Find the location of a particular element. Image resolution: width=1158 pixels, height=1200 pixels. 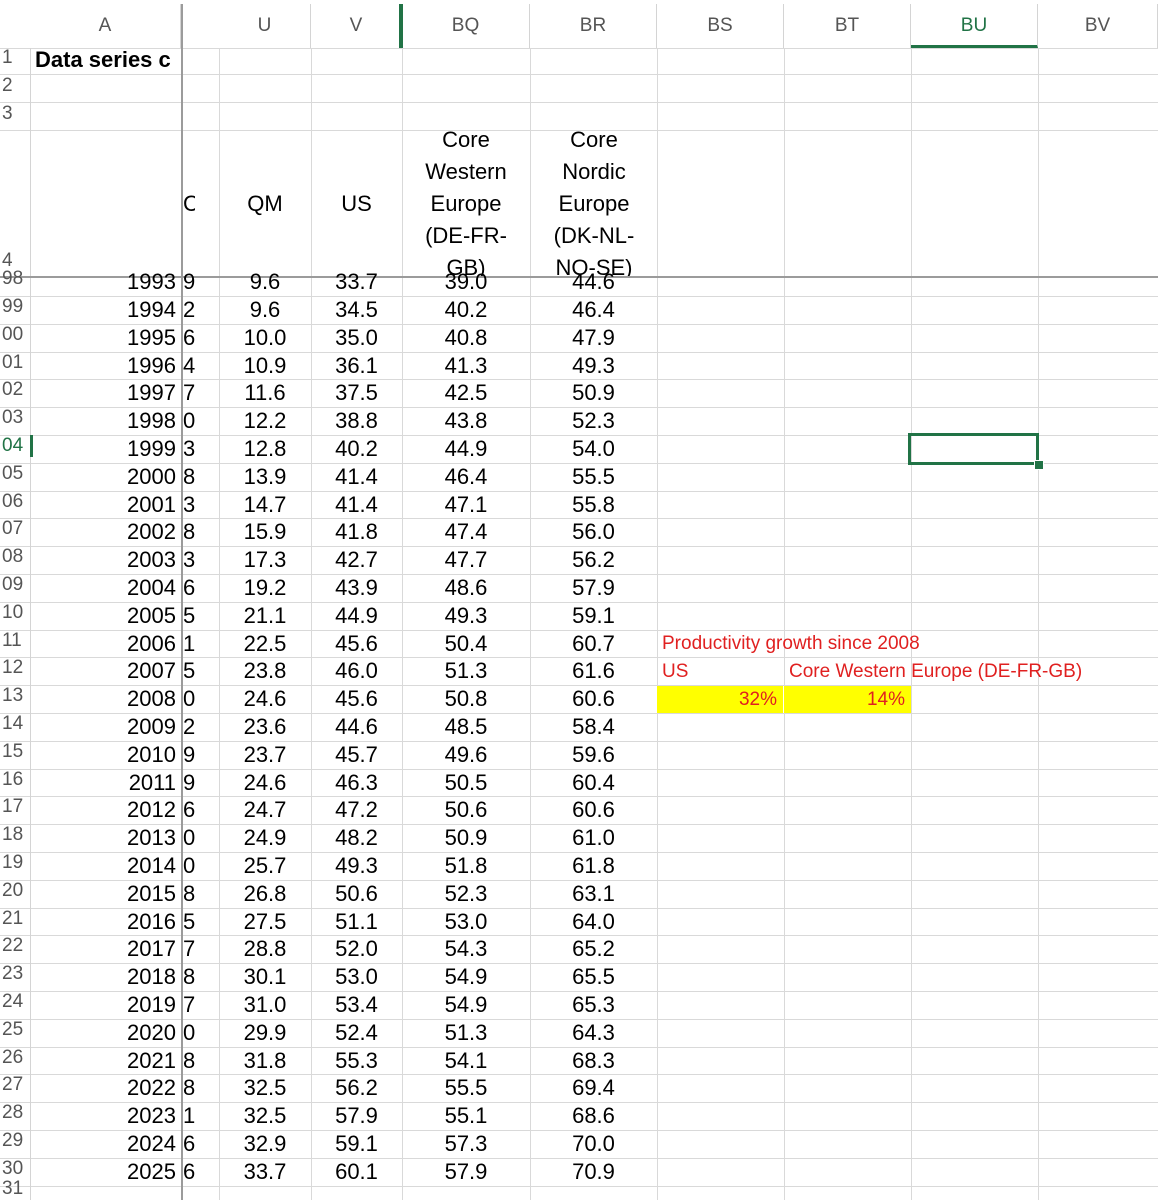

year-cell: 2020 is located at coordinates (103, 1032).